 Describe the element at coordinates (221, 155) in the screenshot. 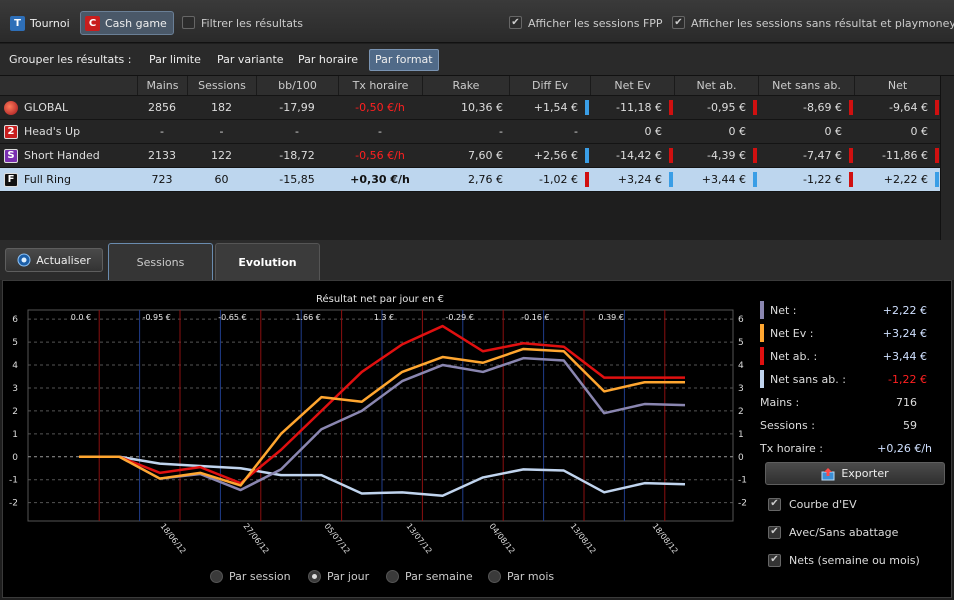

I see `cell-value: 122` at that location.